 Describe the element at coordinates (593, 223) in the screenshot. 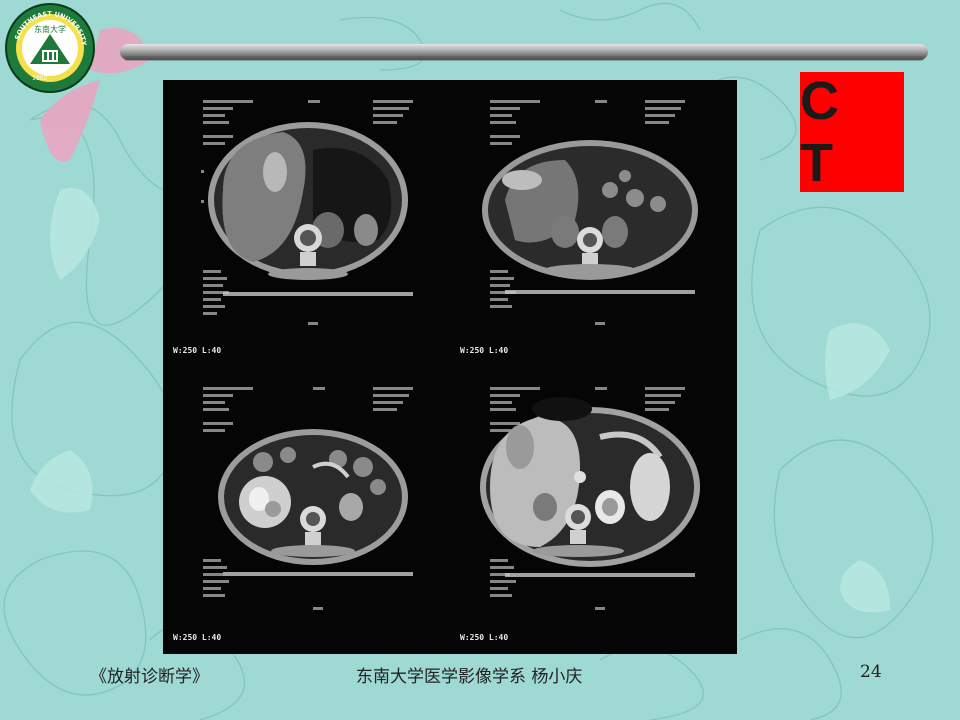

I see `ct-scan-2: W:250 L:40` at that location.